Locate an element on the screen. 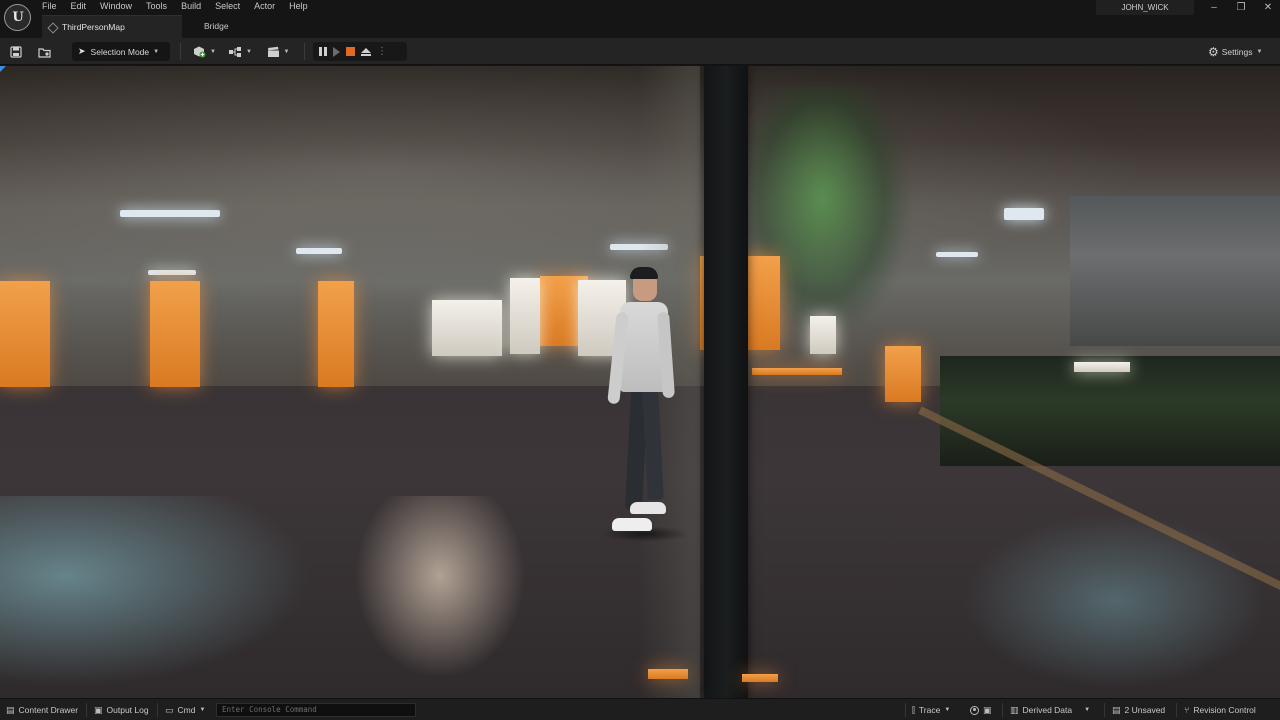  unreal-logo-icon: U is located at coordinates (17, 17).